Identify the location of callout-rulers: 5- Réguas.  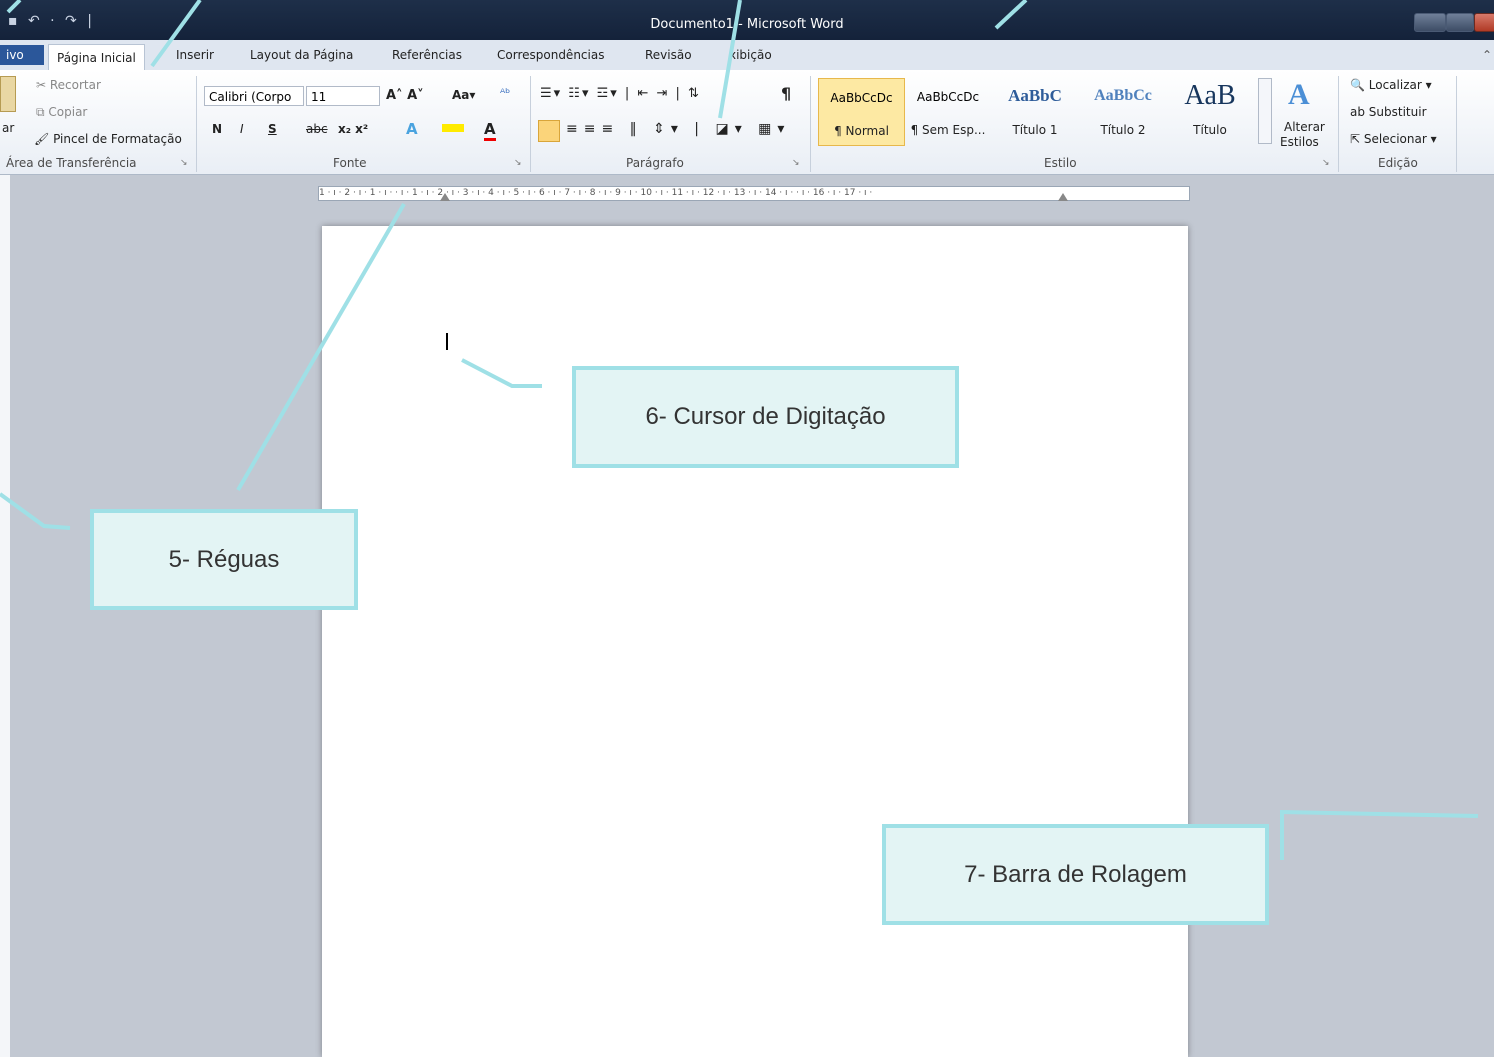
(224, 559).